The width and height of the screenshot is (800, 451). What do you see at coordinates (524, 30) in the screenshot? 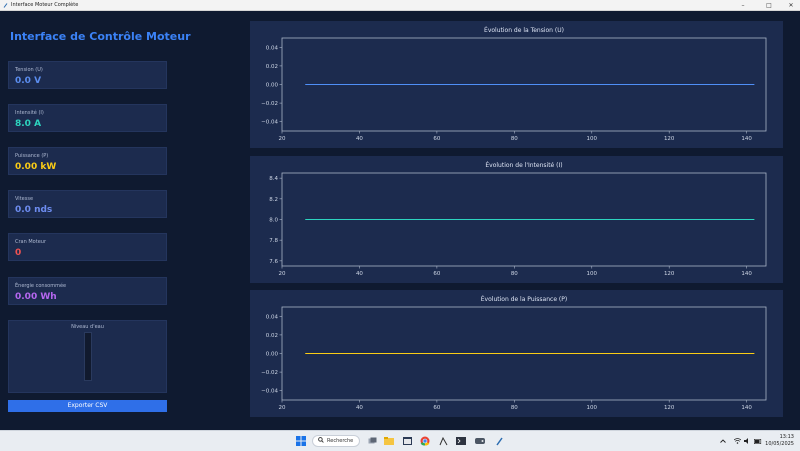
I see `chart-title: Évolution de la Tension (U)` at bounding box center [524, 30].